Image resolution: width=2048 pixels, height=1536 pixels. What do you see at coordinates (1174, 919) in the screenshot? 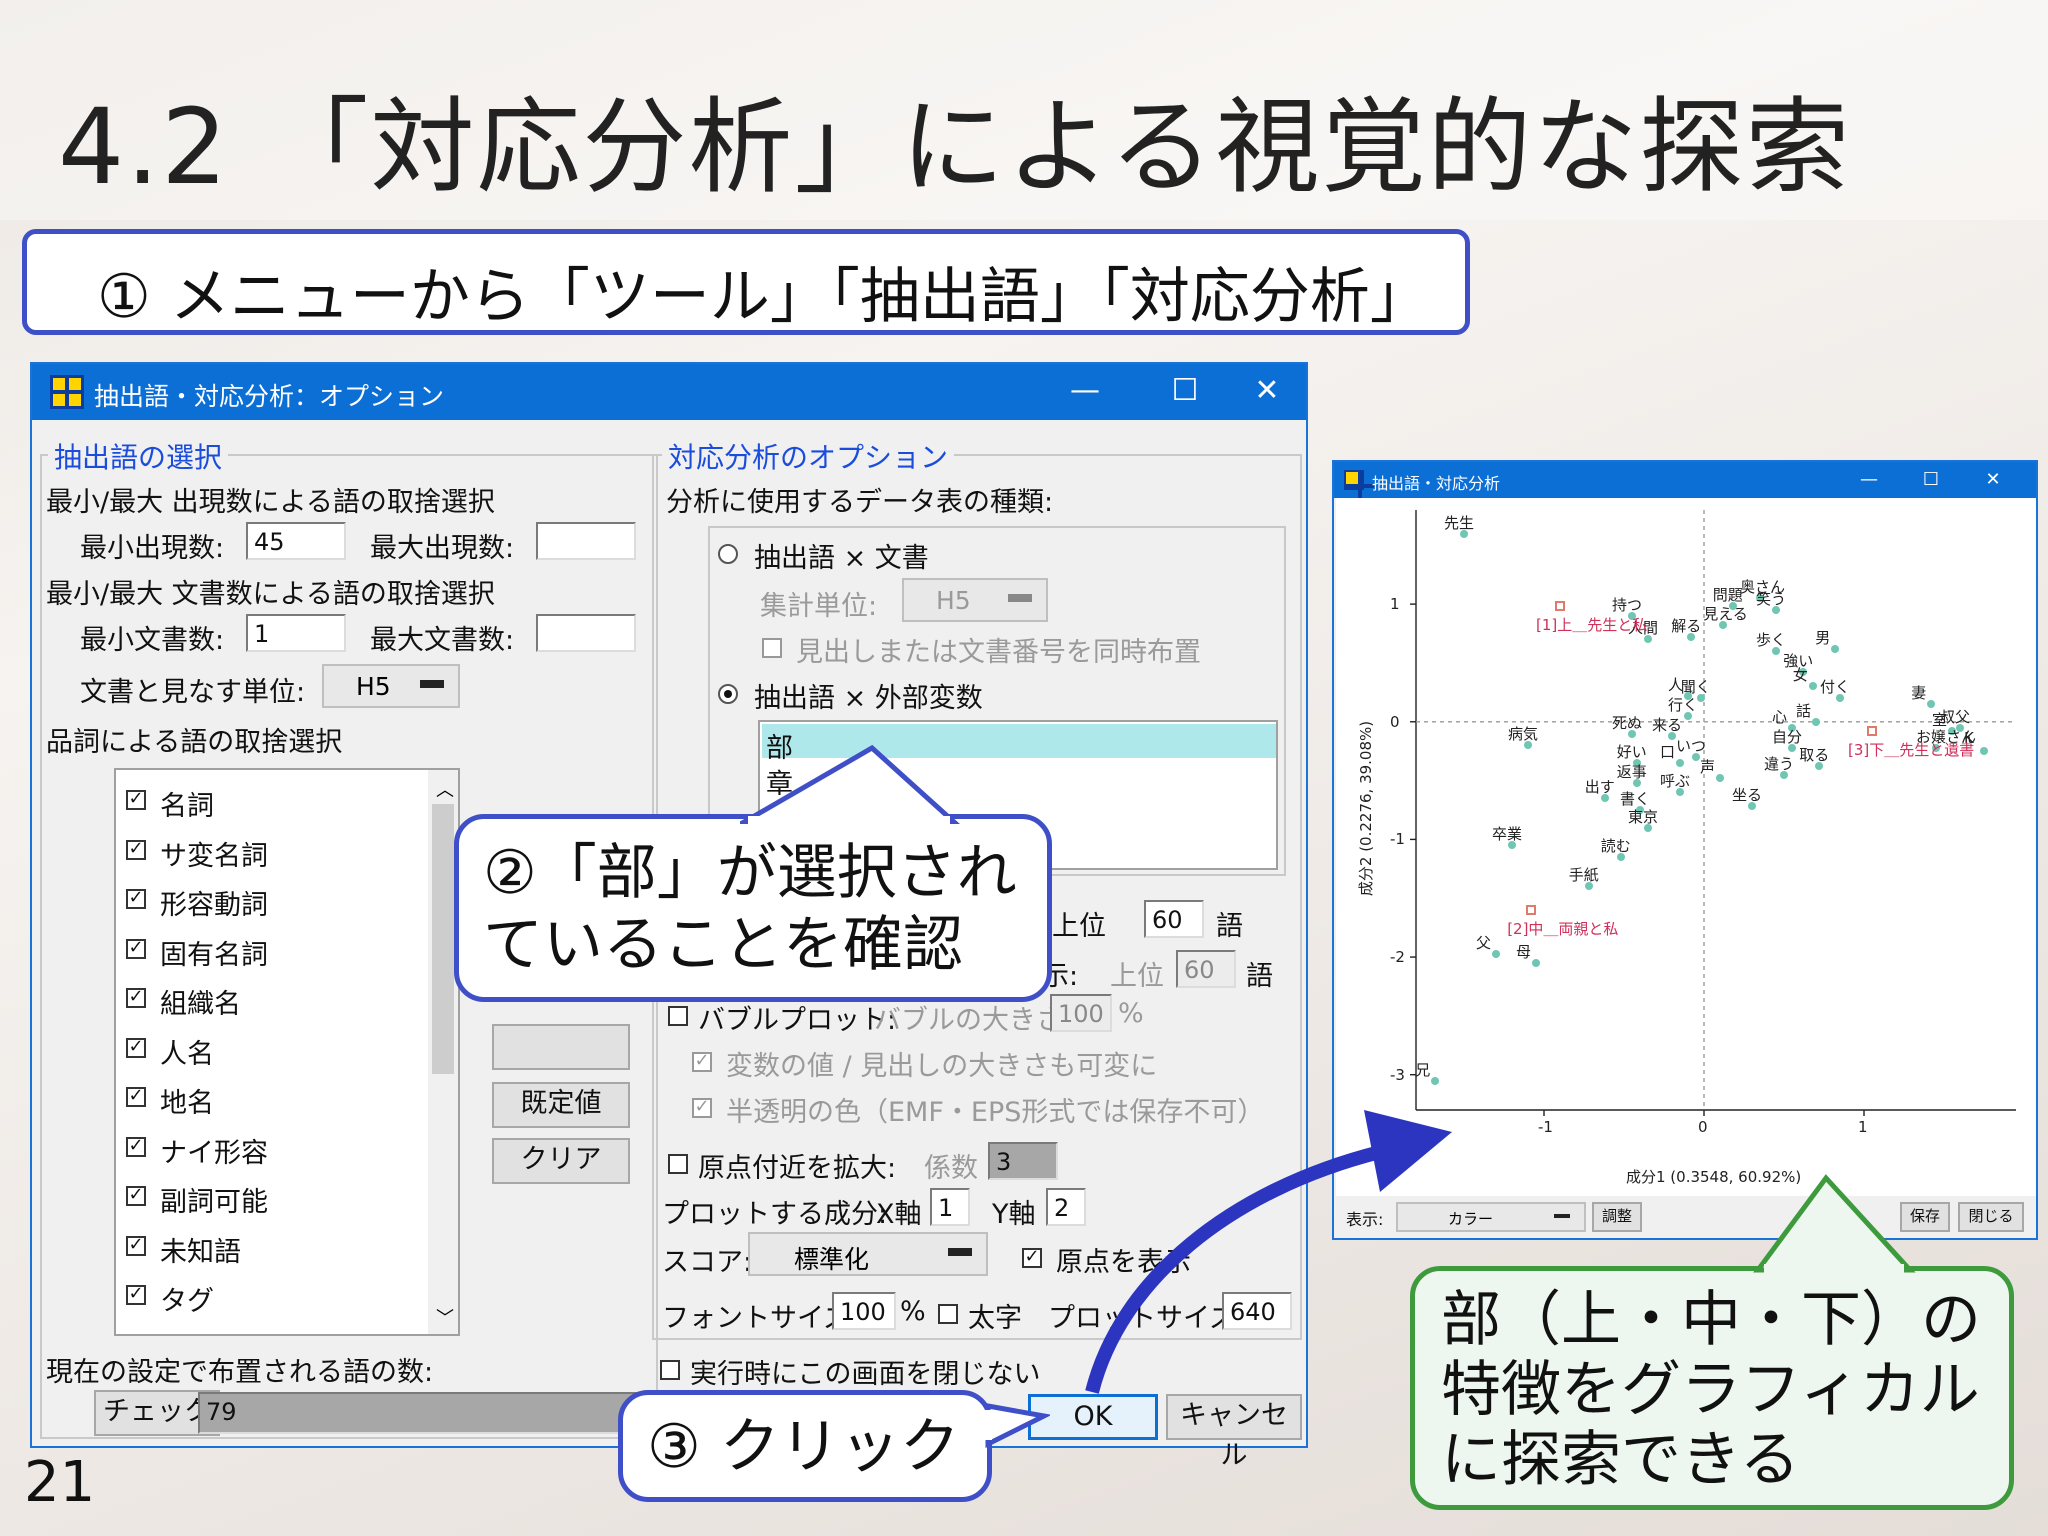
I see `top-input-a: 60` at bounding box center [1174, 919].